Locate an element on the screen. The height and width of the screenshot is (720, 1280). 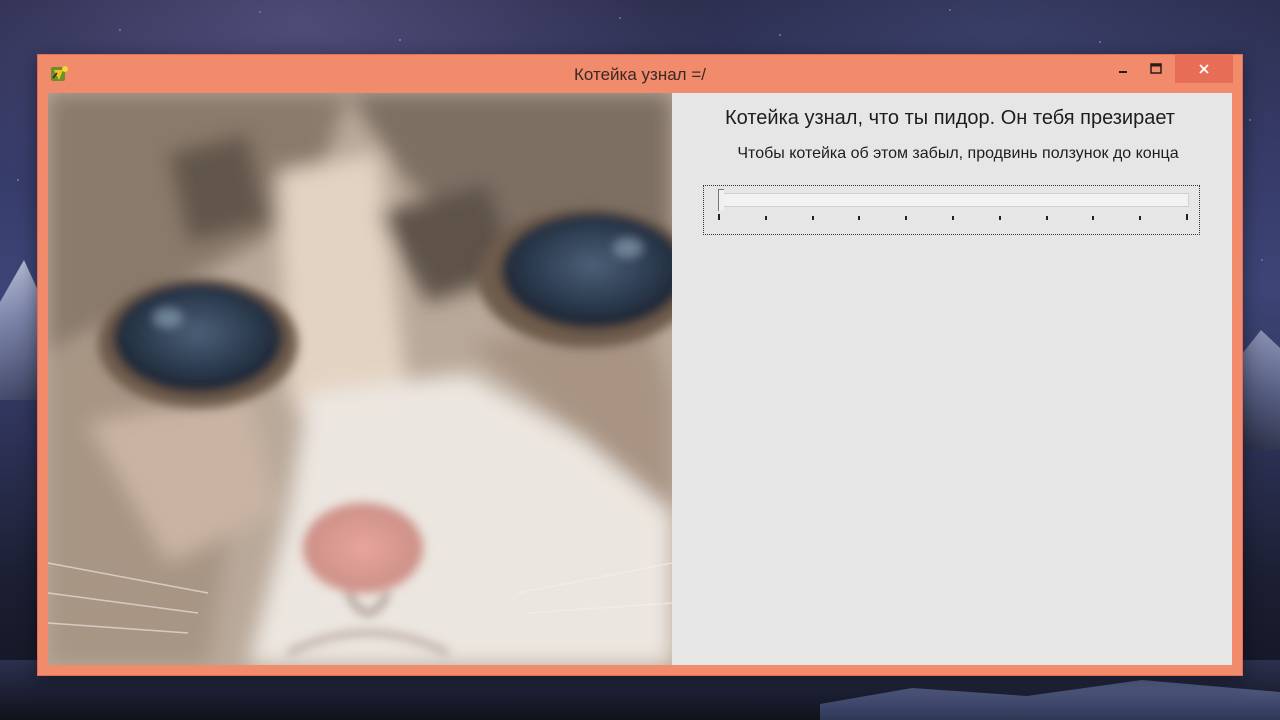
minimize-button is located at coordinates (1123, 69).